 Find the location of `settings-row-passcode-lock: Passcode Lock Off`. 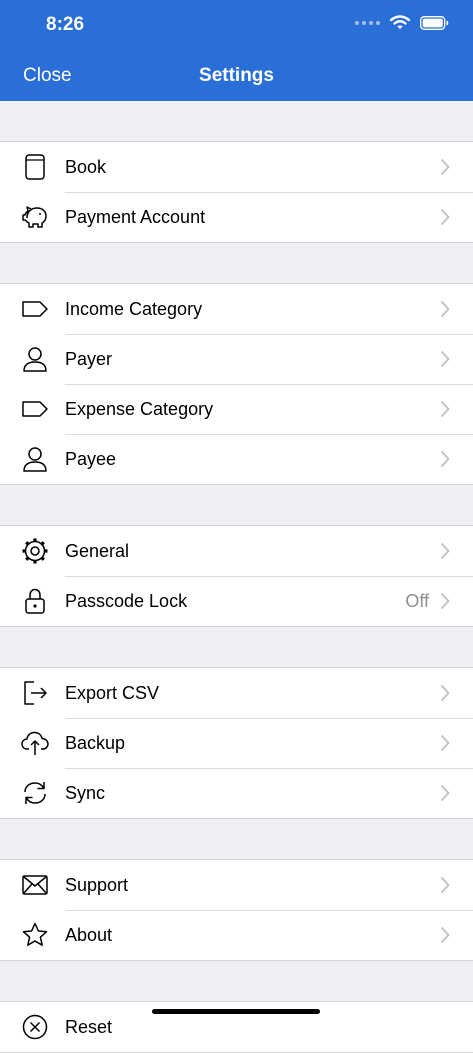

settings-row-passcode-lock: Passcode Lock Off is located at coordinates (236, 601).